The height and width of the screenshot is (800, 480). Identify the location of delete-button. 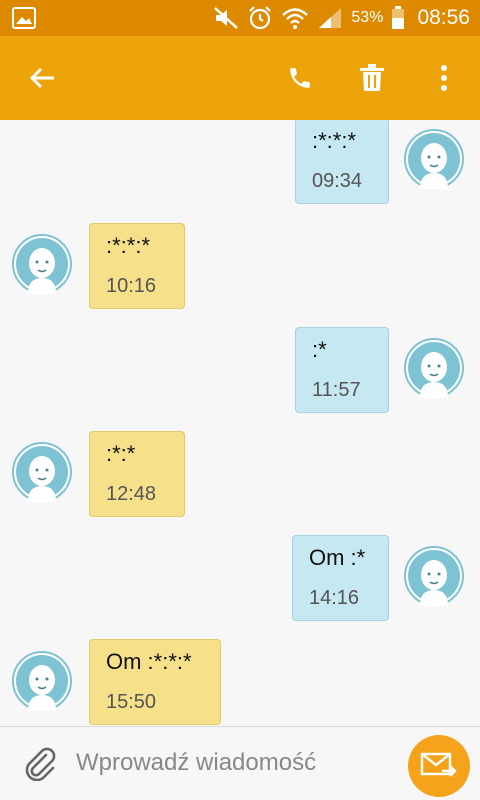
(372, 78).